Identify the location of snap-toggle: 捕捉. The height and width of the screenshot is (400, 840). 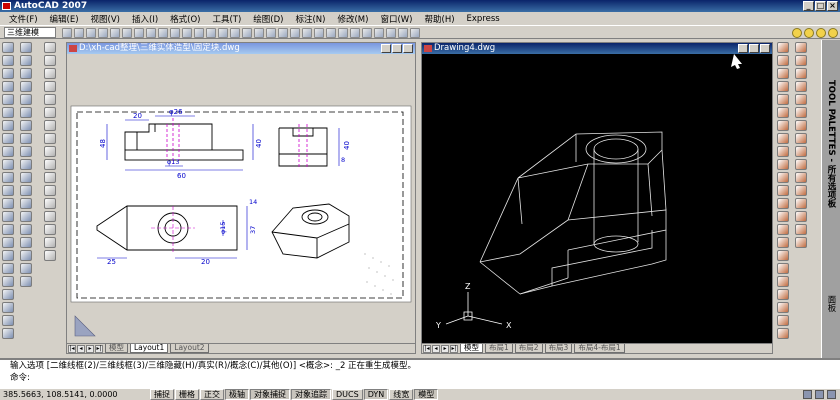
(162, 394).